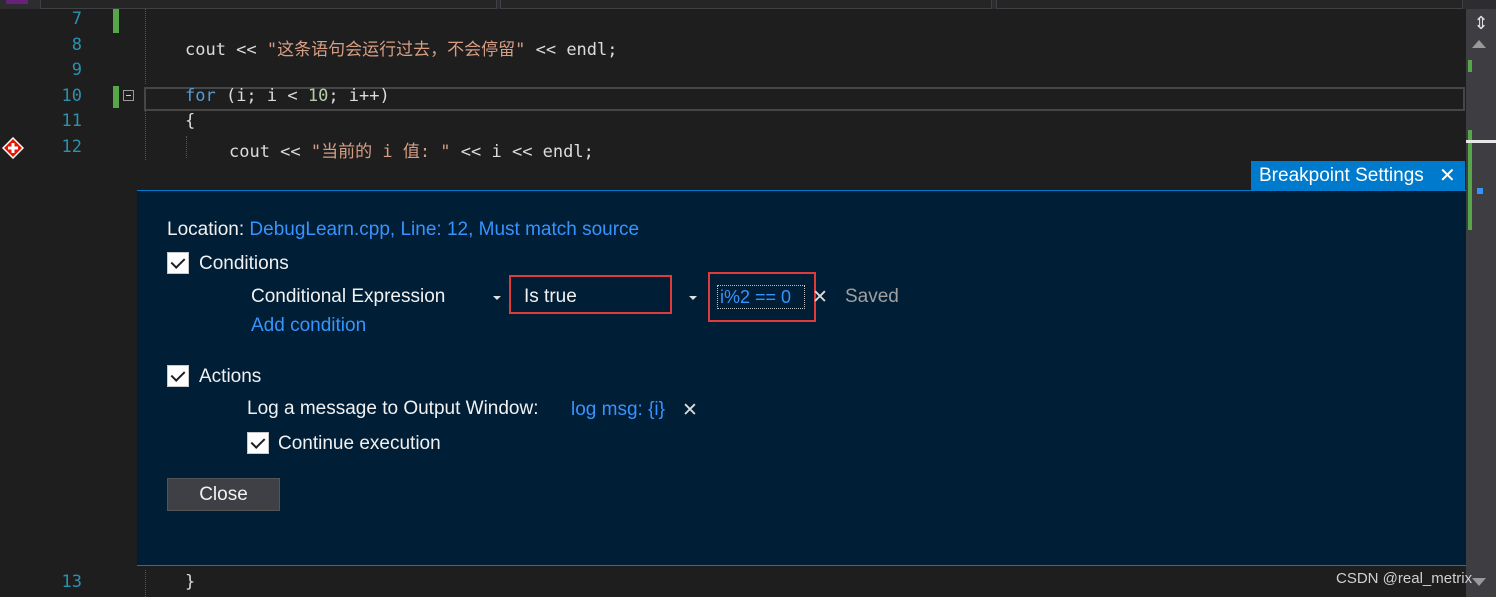  Describe the element at coordinates (128, 95) in the screenshot. I see `collapse-toggle-icon` at that location.